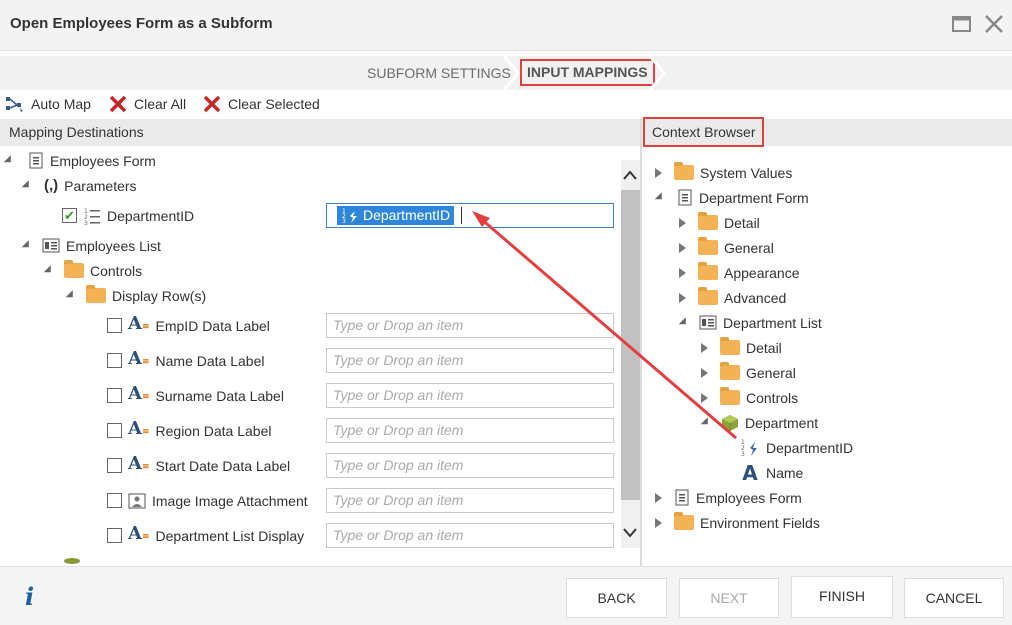 The height and width of the screenshot is (625, 1012). Describe the element at coordinates (962, 24) in the screenshot. I see `maximize-icon` at that location.